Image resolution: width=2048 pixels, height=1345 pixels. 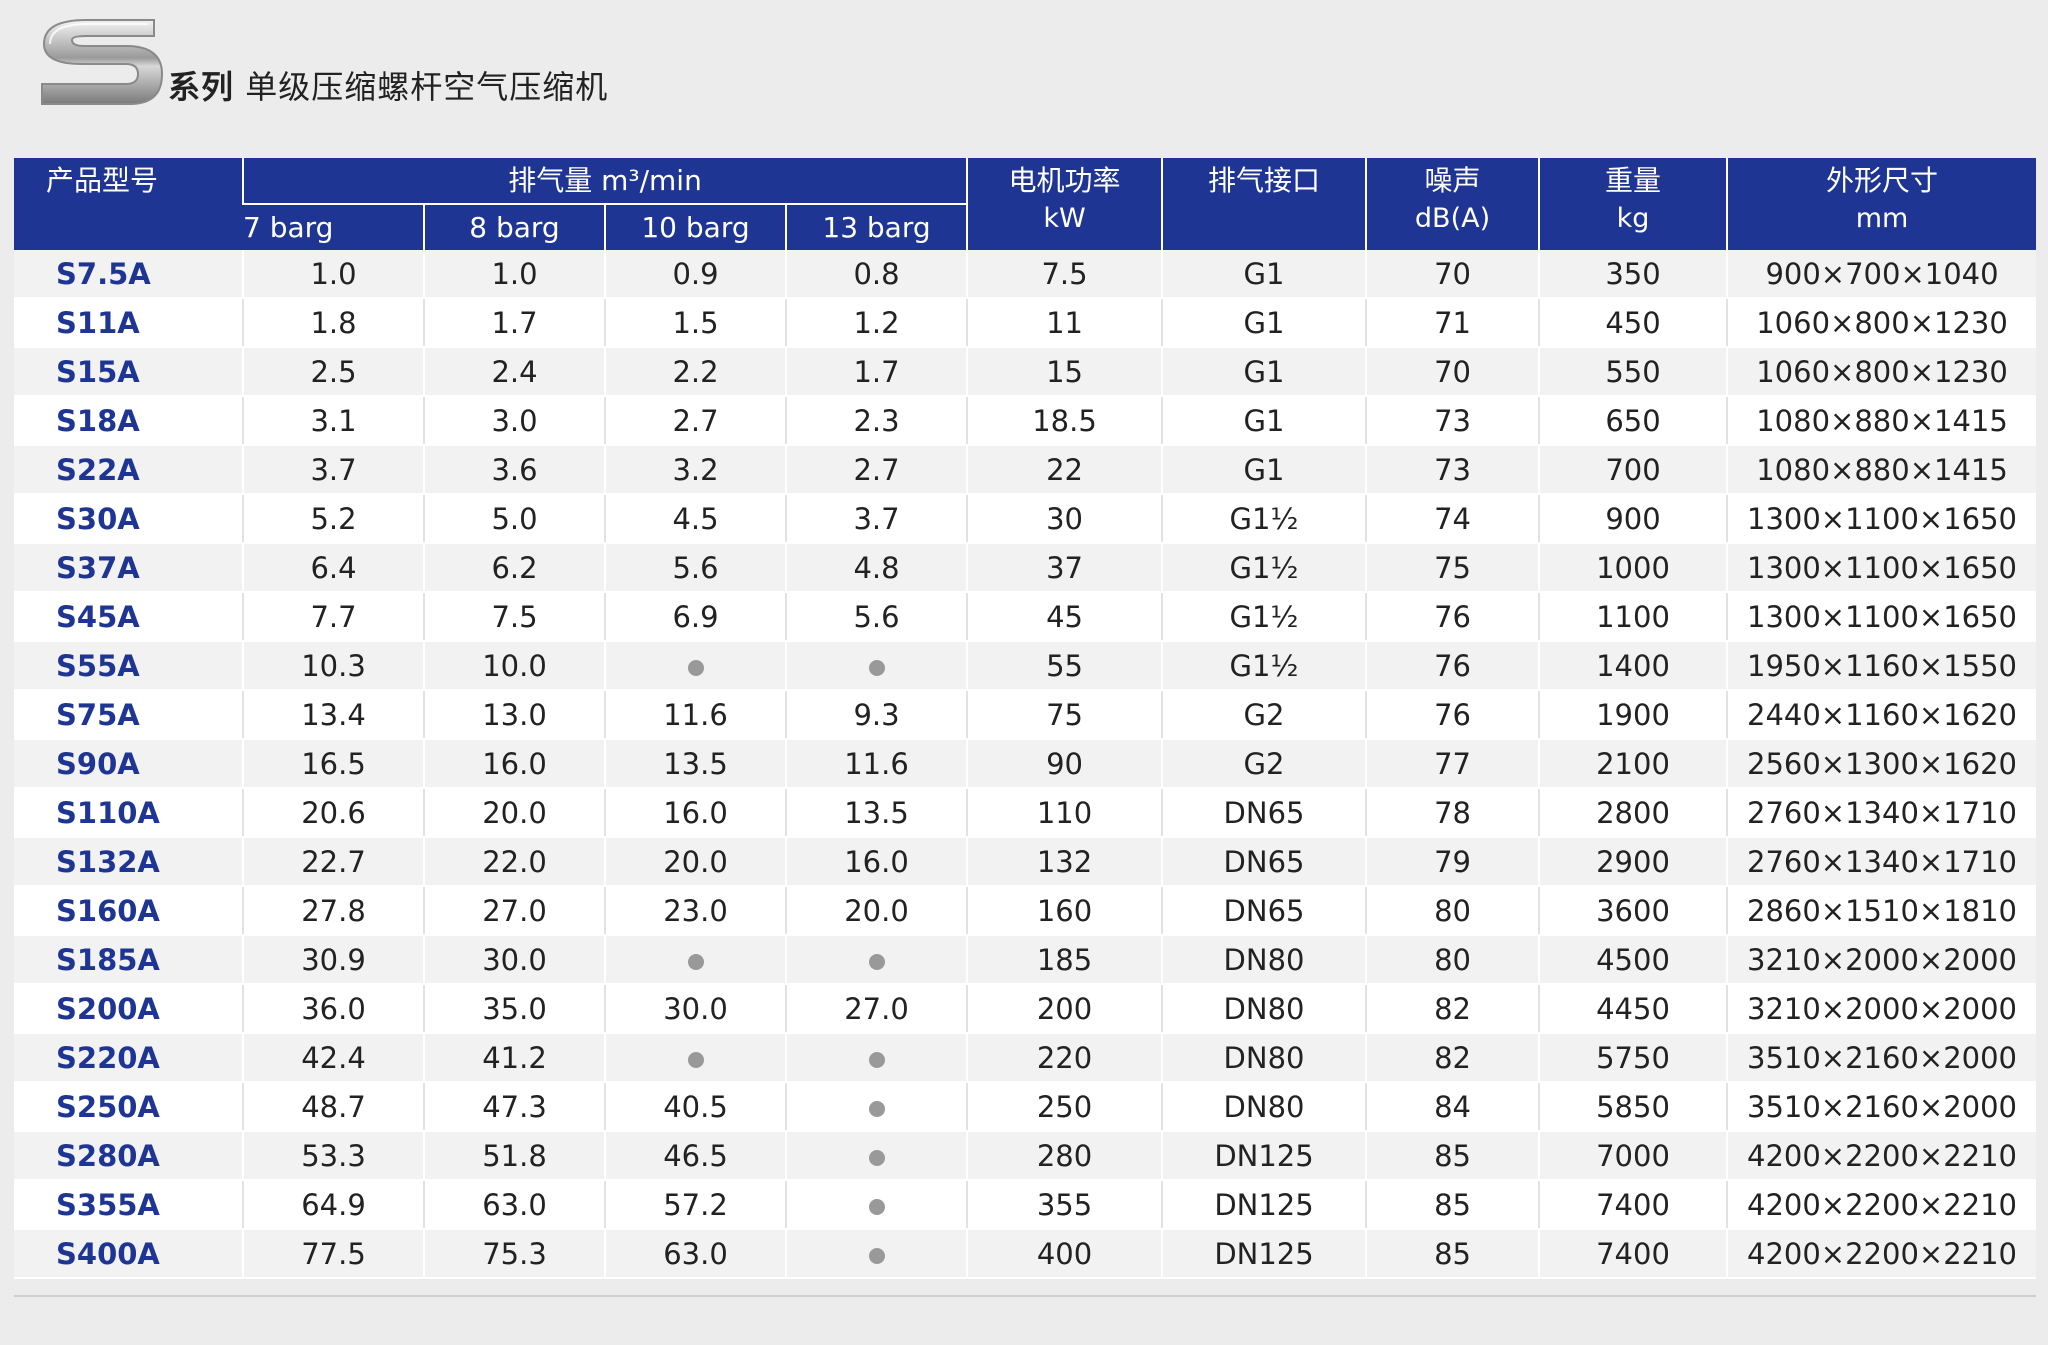 I want to click on weight-cell: 7000, so click(x=1633, y=1156).